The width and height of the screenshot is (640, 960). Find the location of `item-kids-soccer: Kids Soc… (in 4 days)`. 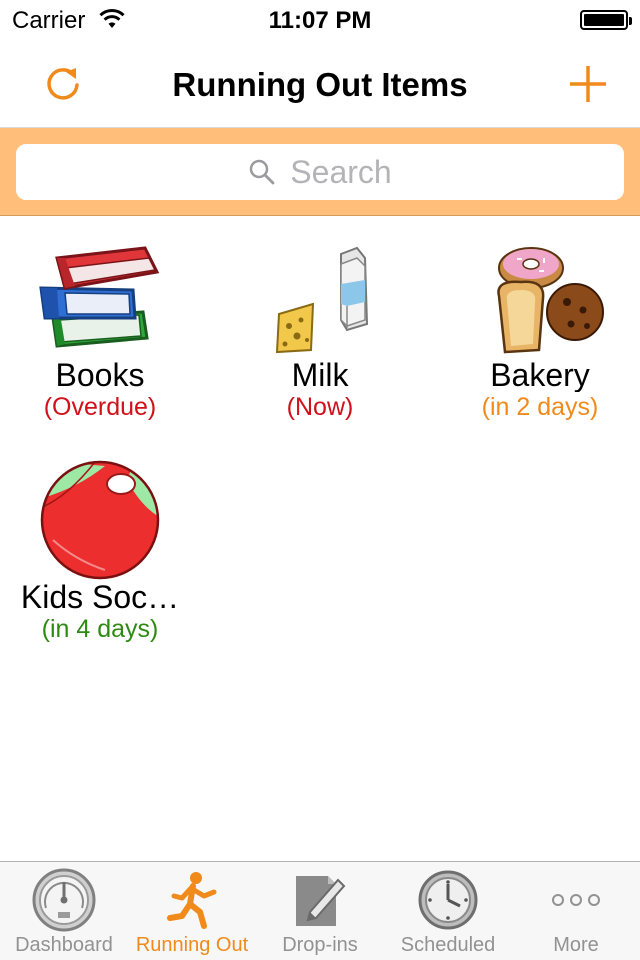

item-kids-soccer: Kids Soc… (in 4 days) is located at coordinates (100, 552).